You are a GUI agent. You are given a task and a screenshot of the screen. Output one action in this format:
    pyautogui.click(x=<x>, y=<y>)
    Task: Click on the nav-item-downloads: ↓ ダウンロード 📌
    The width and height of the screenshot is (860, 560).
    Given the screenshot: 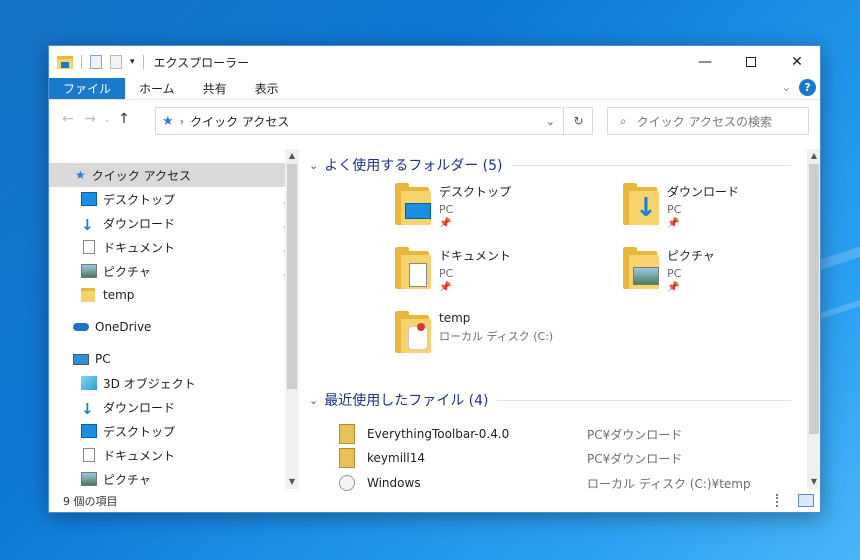 What is the action you would take?
    pyautogui.click(x=174, y=223)
    